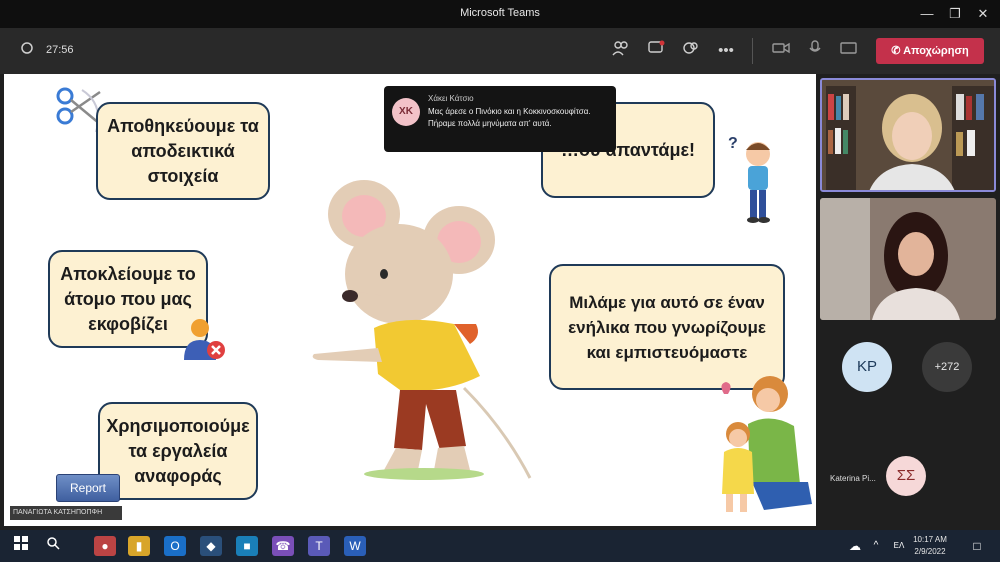 The height and width of the screenshot is (562, 1000). What do you see at coordinates (855, 546) in the screenshot?
I see `weather-icon: ☁` at bounding box center [855, 546].